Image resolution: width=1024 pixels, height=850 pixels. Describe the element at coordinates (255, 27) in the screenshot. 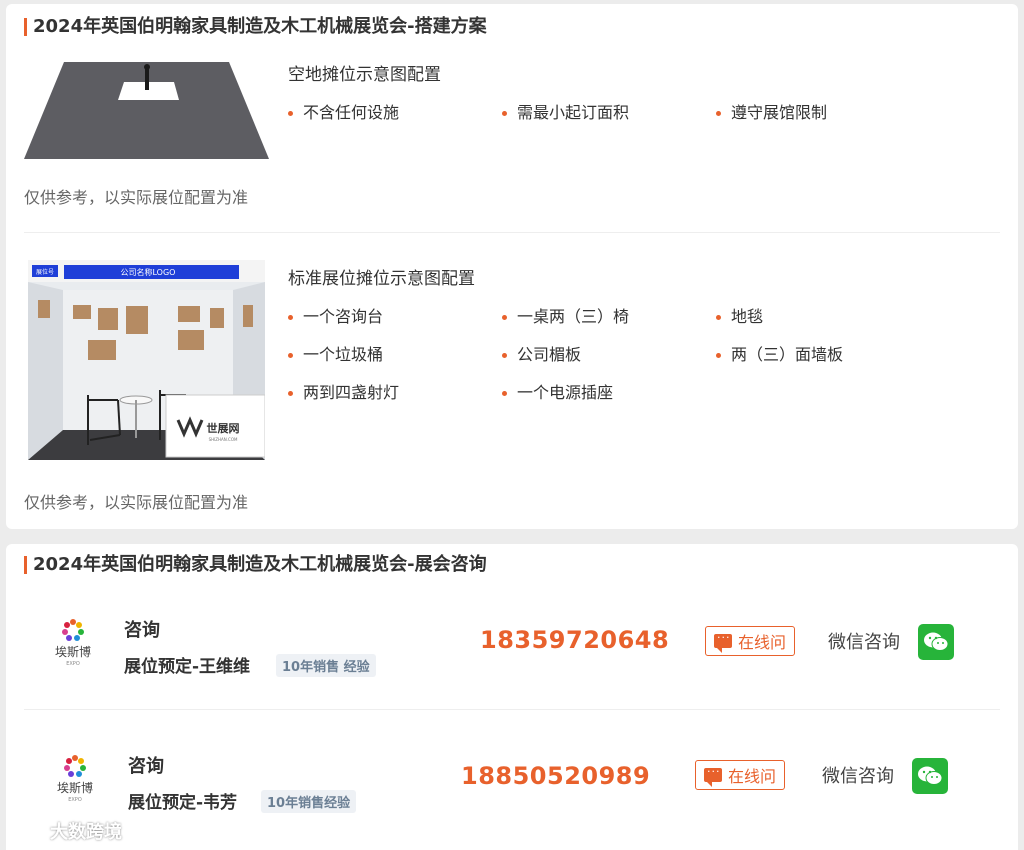

I see `booth-section-title: 2024年英国伯明翰家具制造及木工机械展览会-搭建方案` at that location.